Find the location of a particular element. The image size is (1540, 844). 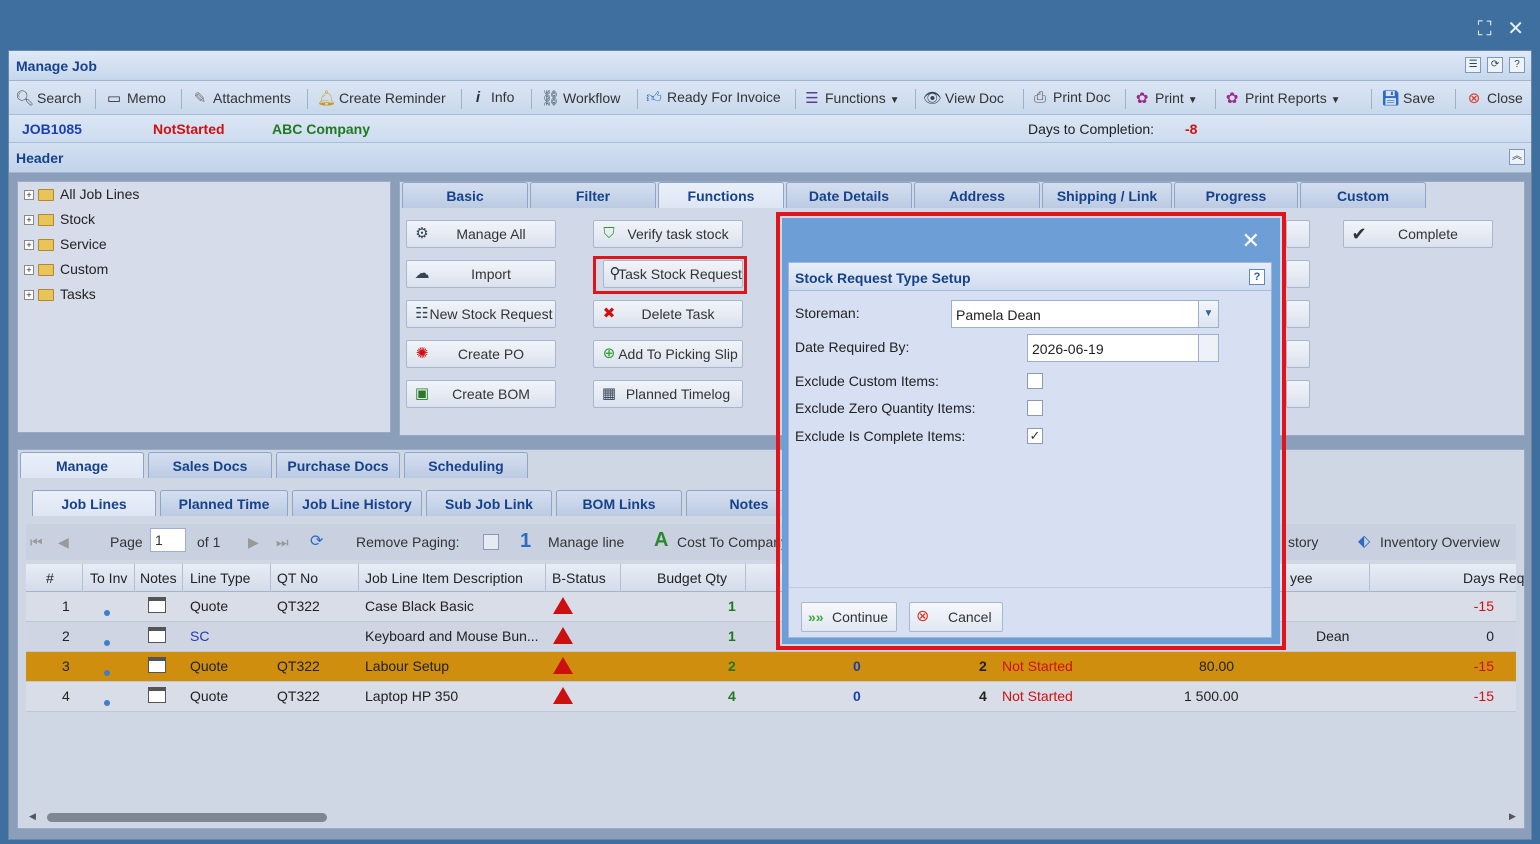

scrollbar-thumb is located at coordinates (187, 817).